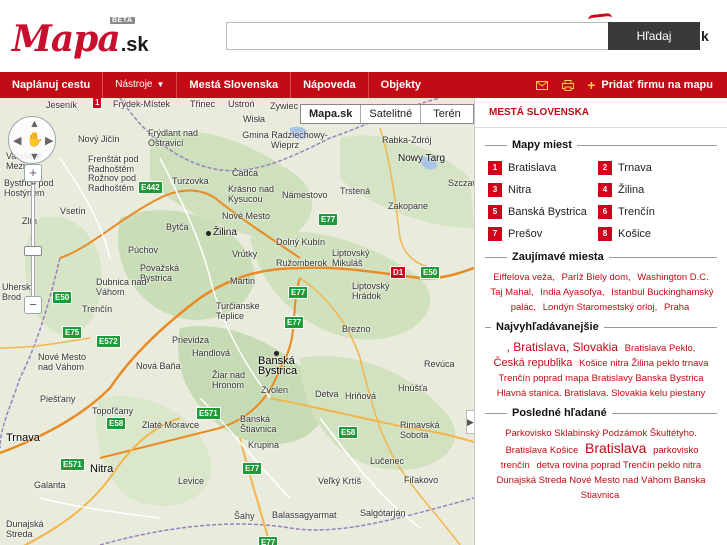 The width and height of the screenshot is (727, 545). Describe the element at coordinates (122, 20) in the screenshot. I see `beta-badge: BETA` at that location.